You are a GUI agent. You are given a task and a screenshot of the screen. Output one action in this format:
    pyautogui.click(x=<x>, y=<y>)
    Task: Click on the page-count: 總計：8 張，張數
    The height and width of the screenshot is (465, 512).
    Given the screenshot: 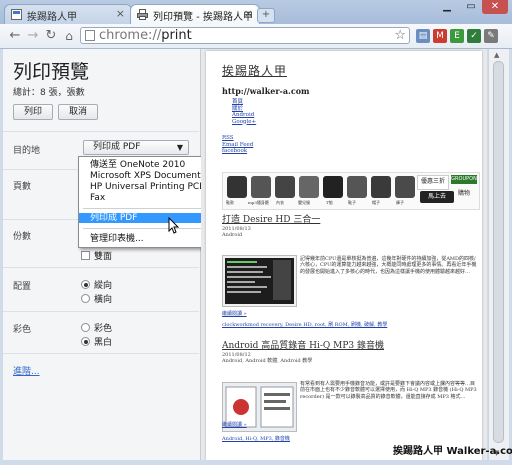 What is the action you would take?
    pyautogui.click(x=49, y=93)
    